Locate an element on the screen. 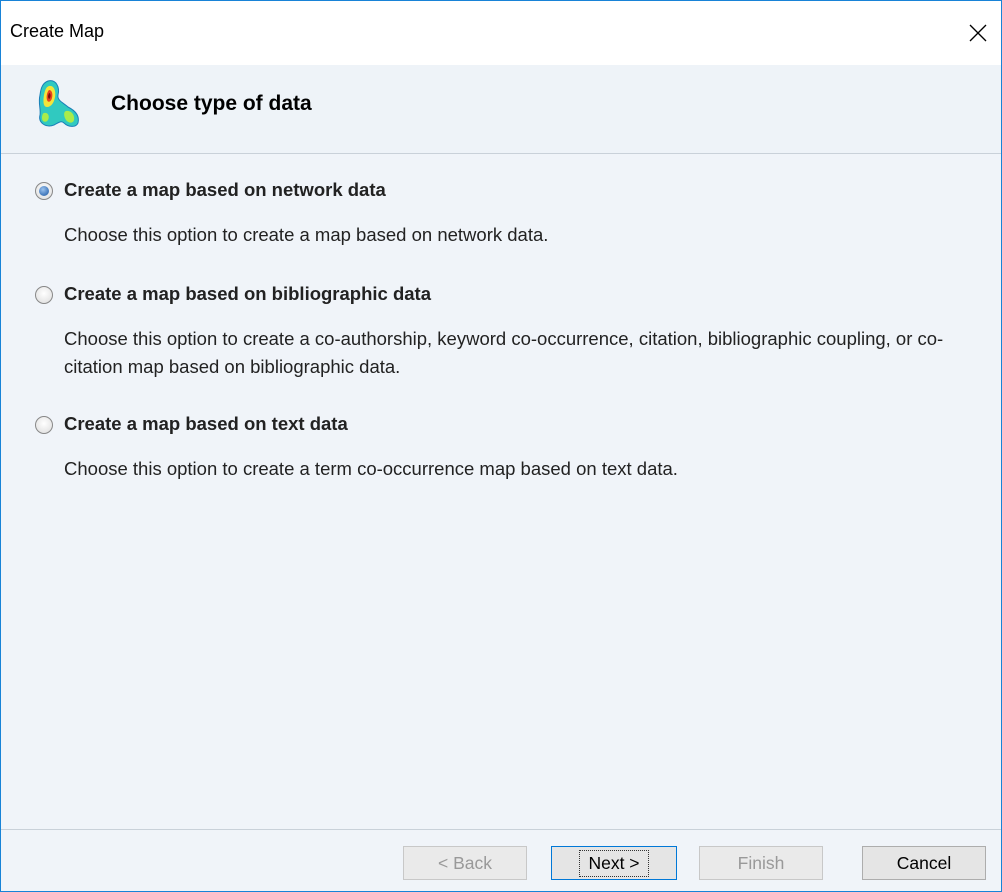 The height and width of the screenshot is (892, 1002). finish-button: Finish is located at coordinates (761, 863).